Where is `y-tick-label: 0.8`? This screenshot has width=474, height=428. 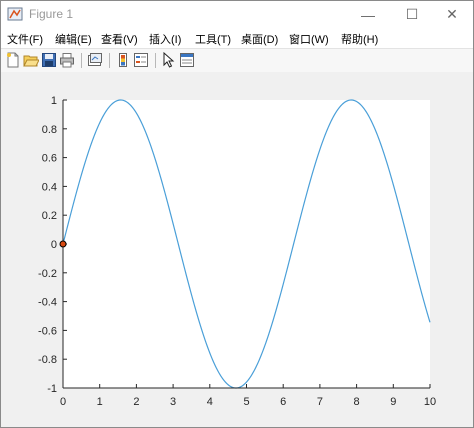
y-tick-label: 0.8 is located at coordinates (49, 130).